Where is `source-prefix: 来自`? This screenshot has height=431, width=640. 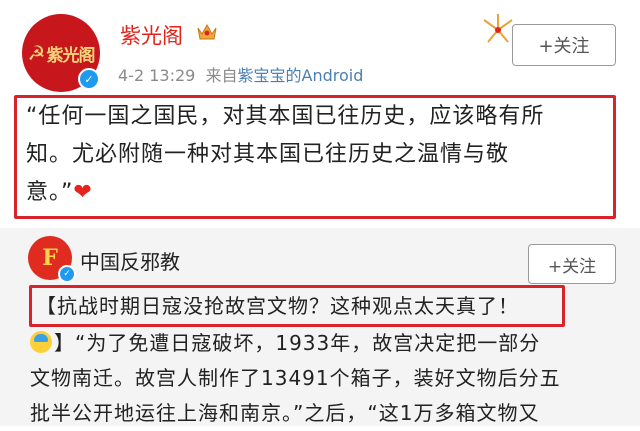
source-prefix: 来自 is located at coordinates (221, 75).